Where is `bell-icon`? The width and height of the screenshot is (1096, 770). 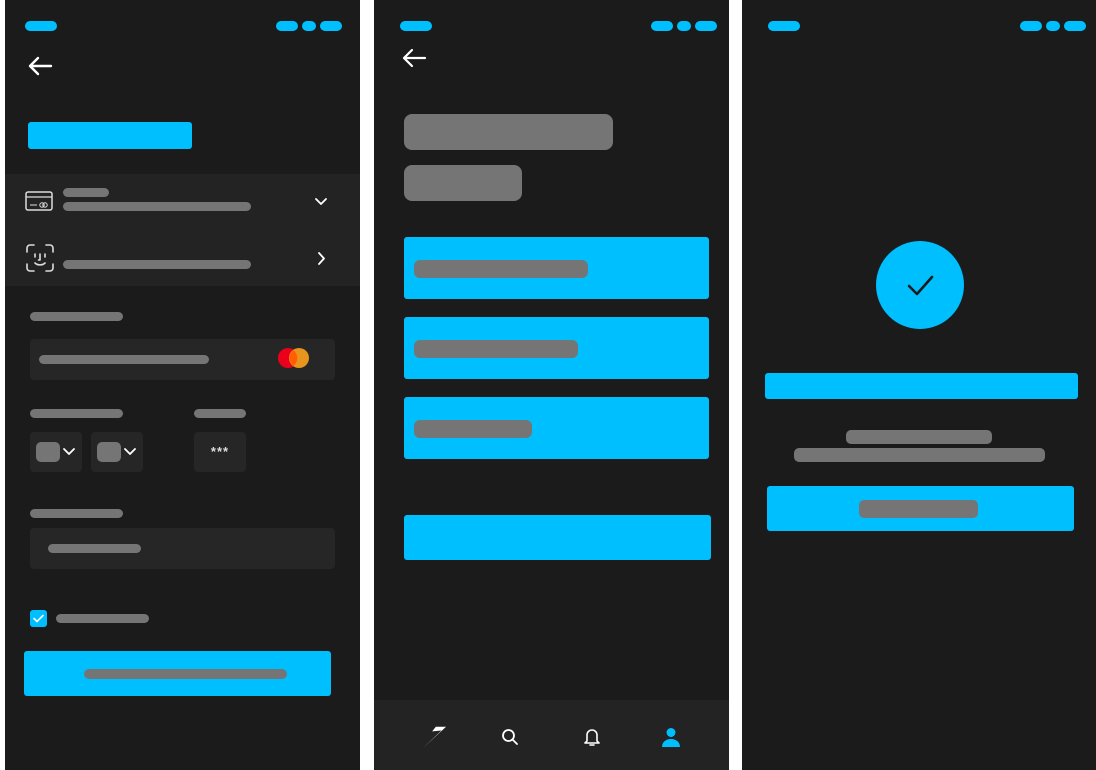
bell-icon is located at coordinates (592, 737).